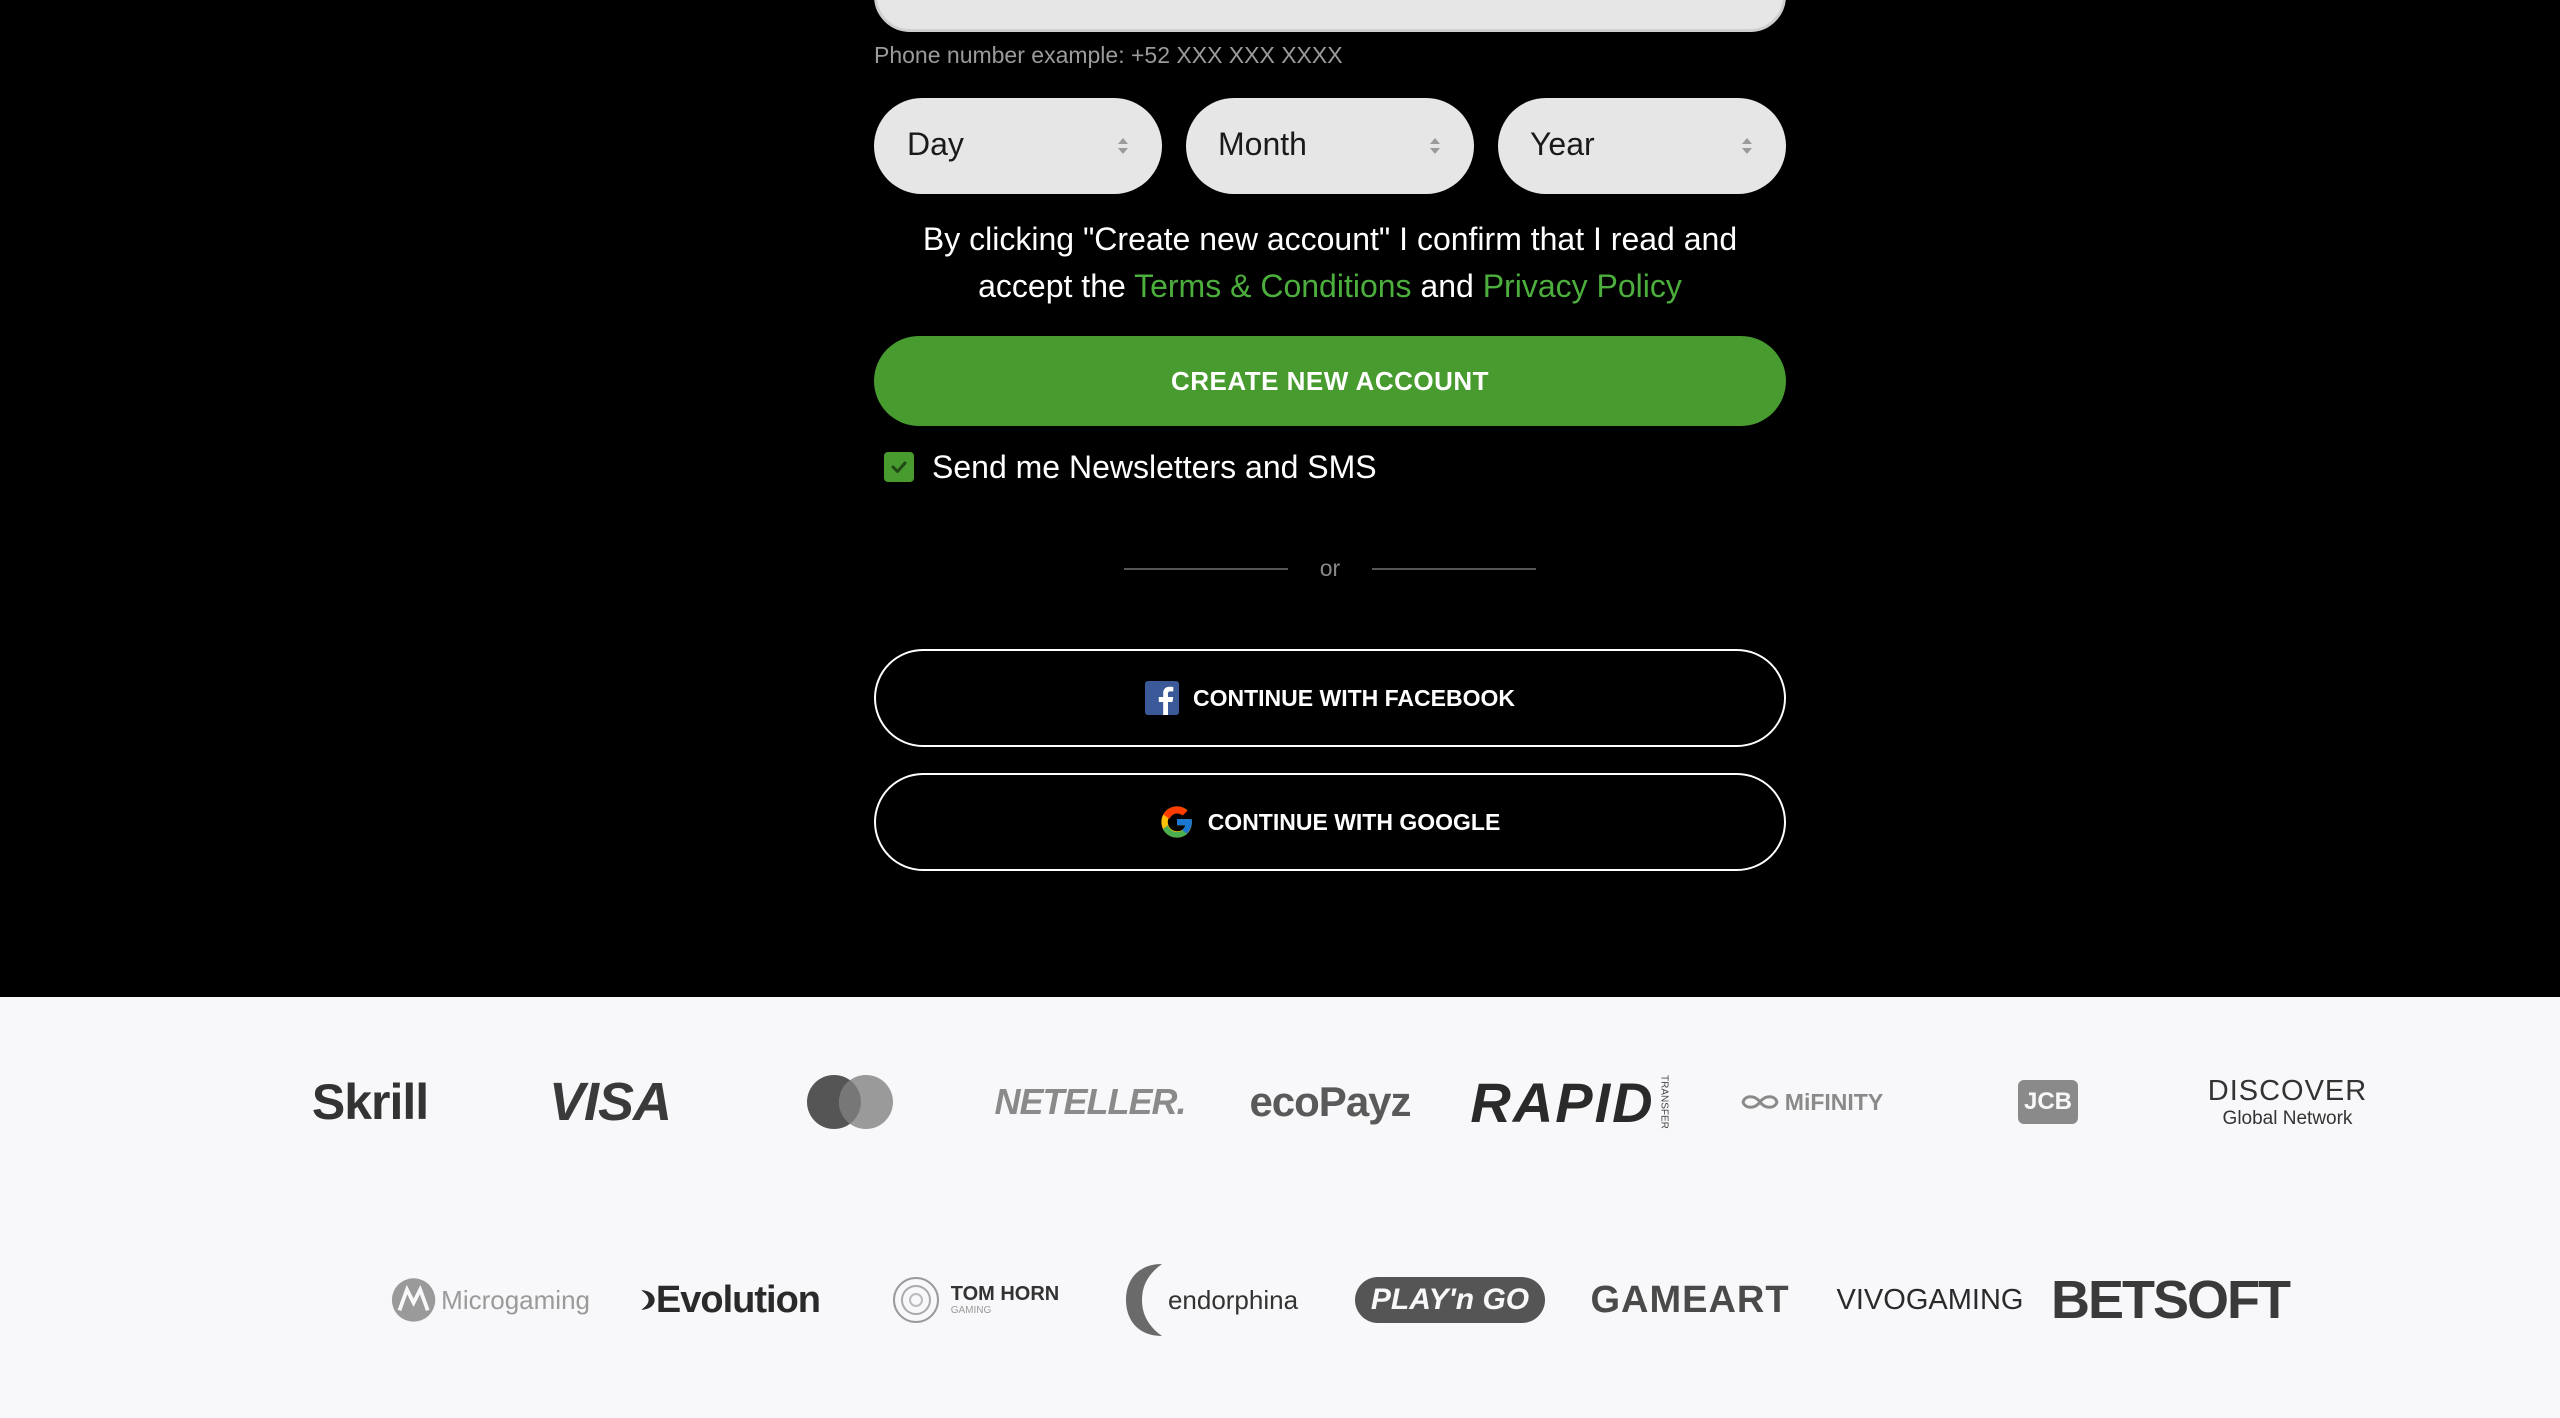 The width and height of the screenshot is (2560, 1418). I want to click on endorphina-logo-text: endorphina, so click(1233, 1299).